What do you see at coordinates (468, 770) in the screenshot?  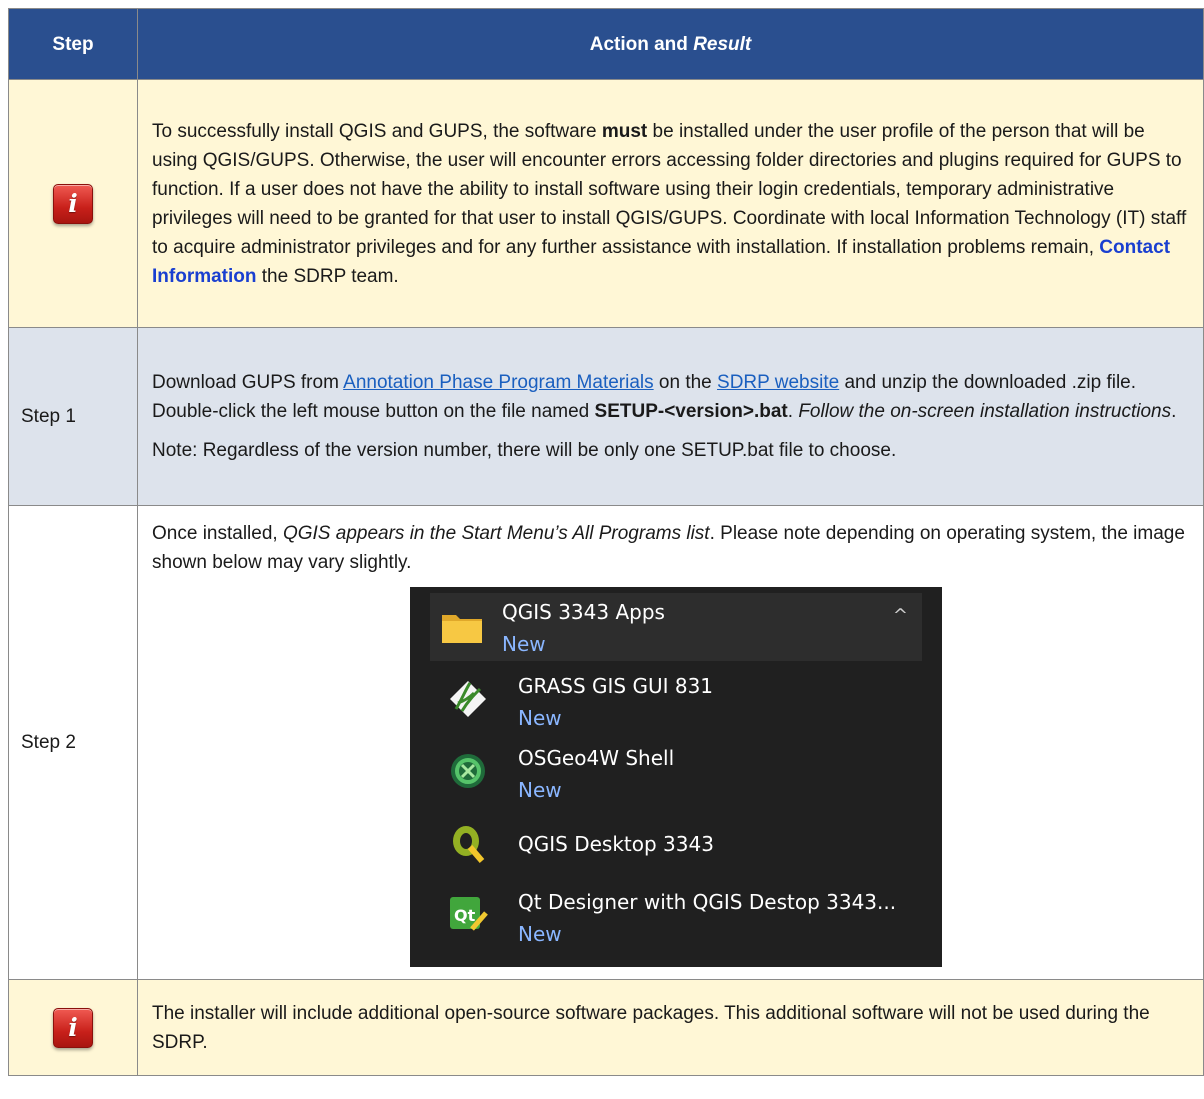 I see `osgeo-icon` at bounding box center [468, 770].